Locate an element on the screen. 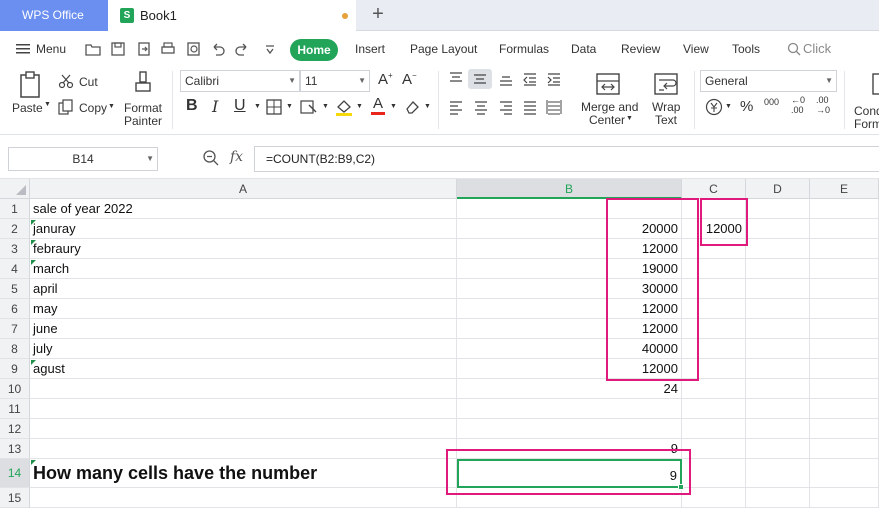 The width and height of the screenshot is (879, 517). merge-center-button: Merge and Center ▼ is located at coordinates (608, 99).